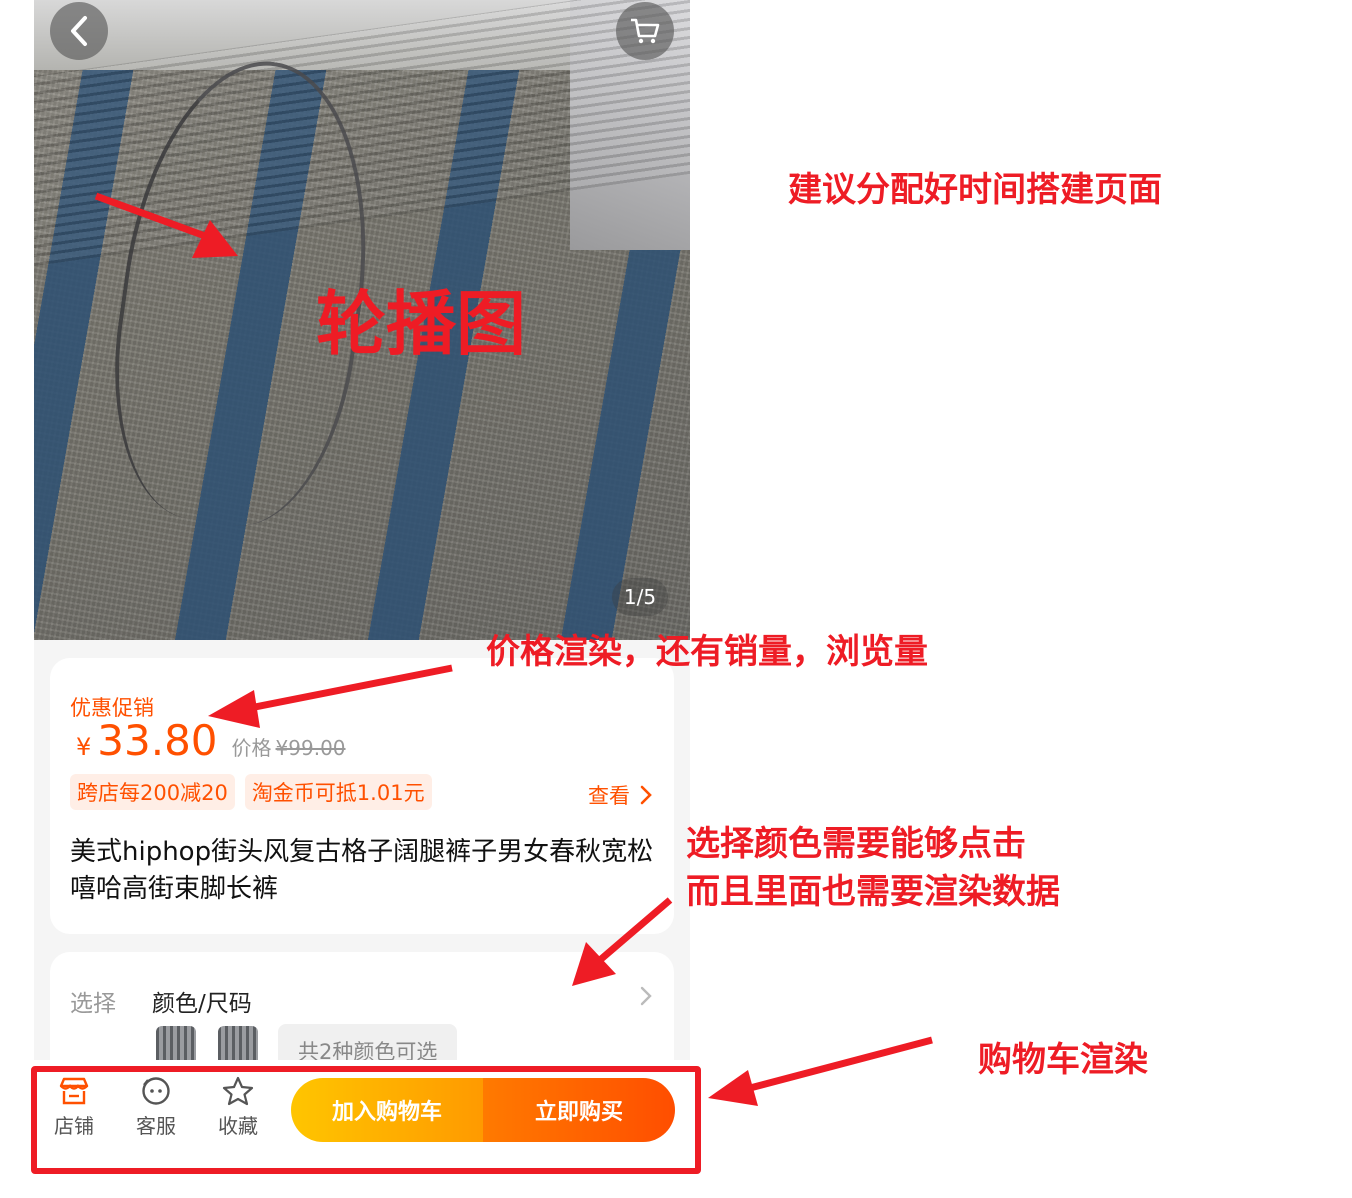 The height and width of the screenshot is (1198, 1352). I want to click on annotation-price: 价格渲染，还有销量，浏览量, so click(707, 652).